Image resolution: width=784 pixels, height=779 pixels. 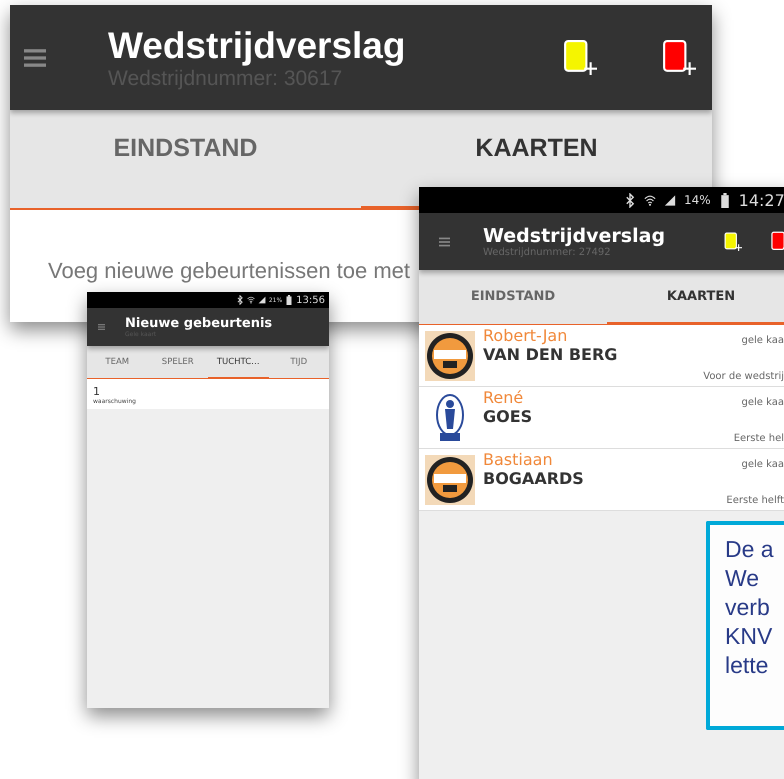 I want to click on tab: SPELER, so click(x=178, y=361).